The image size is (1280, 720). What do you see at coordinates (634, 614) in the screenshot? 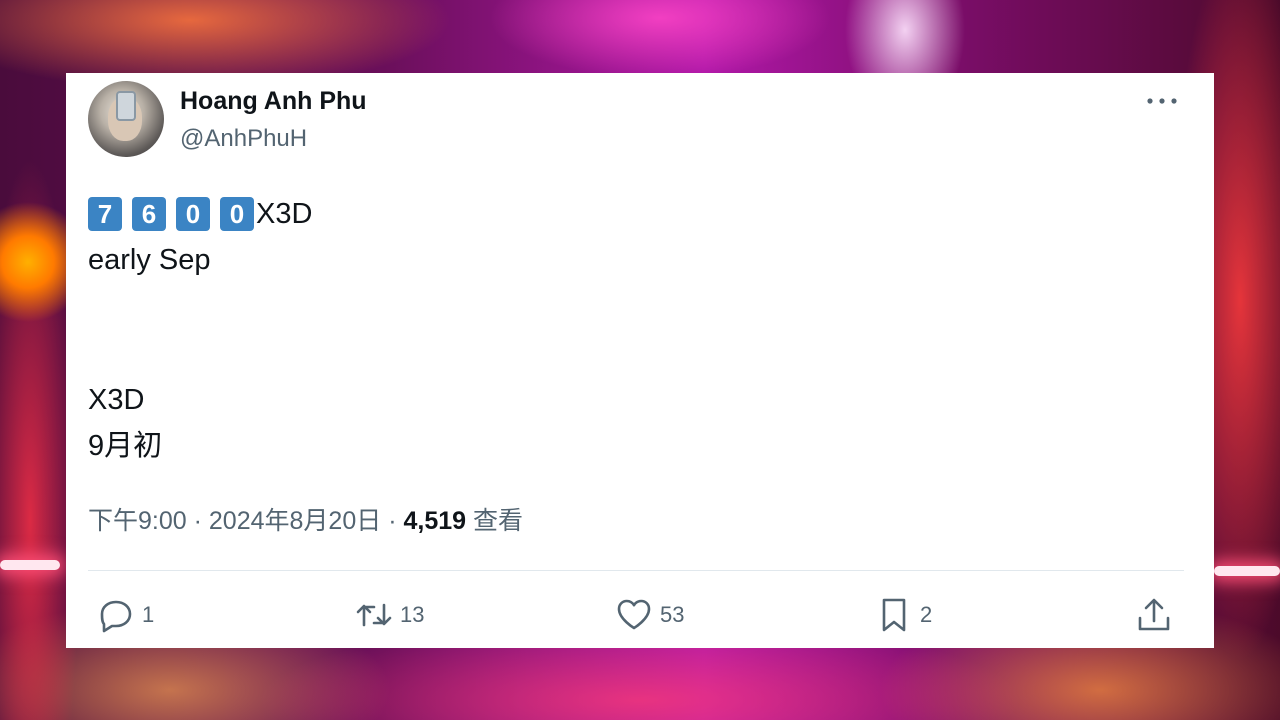
I see `like-icon` at bounding box center [634, 614].